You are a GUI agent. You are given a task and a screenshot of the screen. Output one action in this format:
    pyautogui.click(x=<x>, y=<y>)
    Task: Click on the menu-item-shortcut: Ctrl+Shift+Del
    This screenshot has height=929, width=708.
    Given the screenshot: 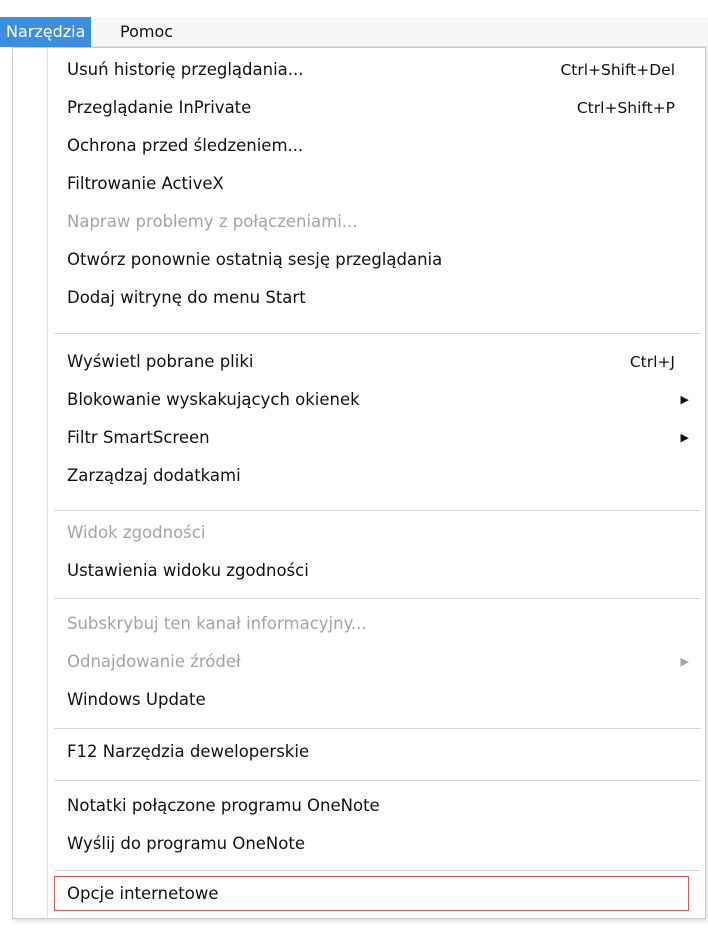 What is the action you would take?
    pyautogui.click(x=617, y=70)
    